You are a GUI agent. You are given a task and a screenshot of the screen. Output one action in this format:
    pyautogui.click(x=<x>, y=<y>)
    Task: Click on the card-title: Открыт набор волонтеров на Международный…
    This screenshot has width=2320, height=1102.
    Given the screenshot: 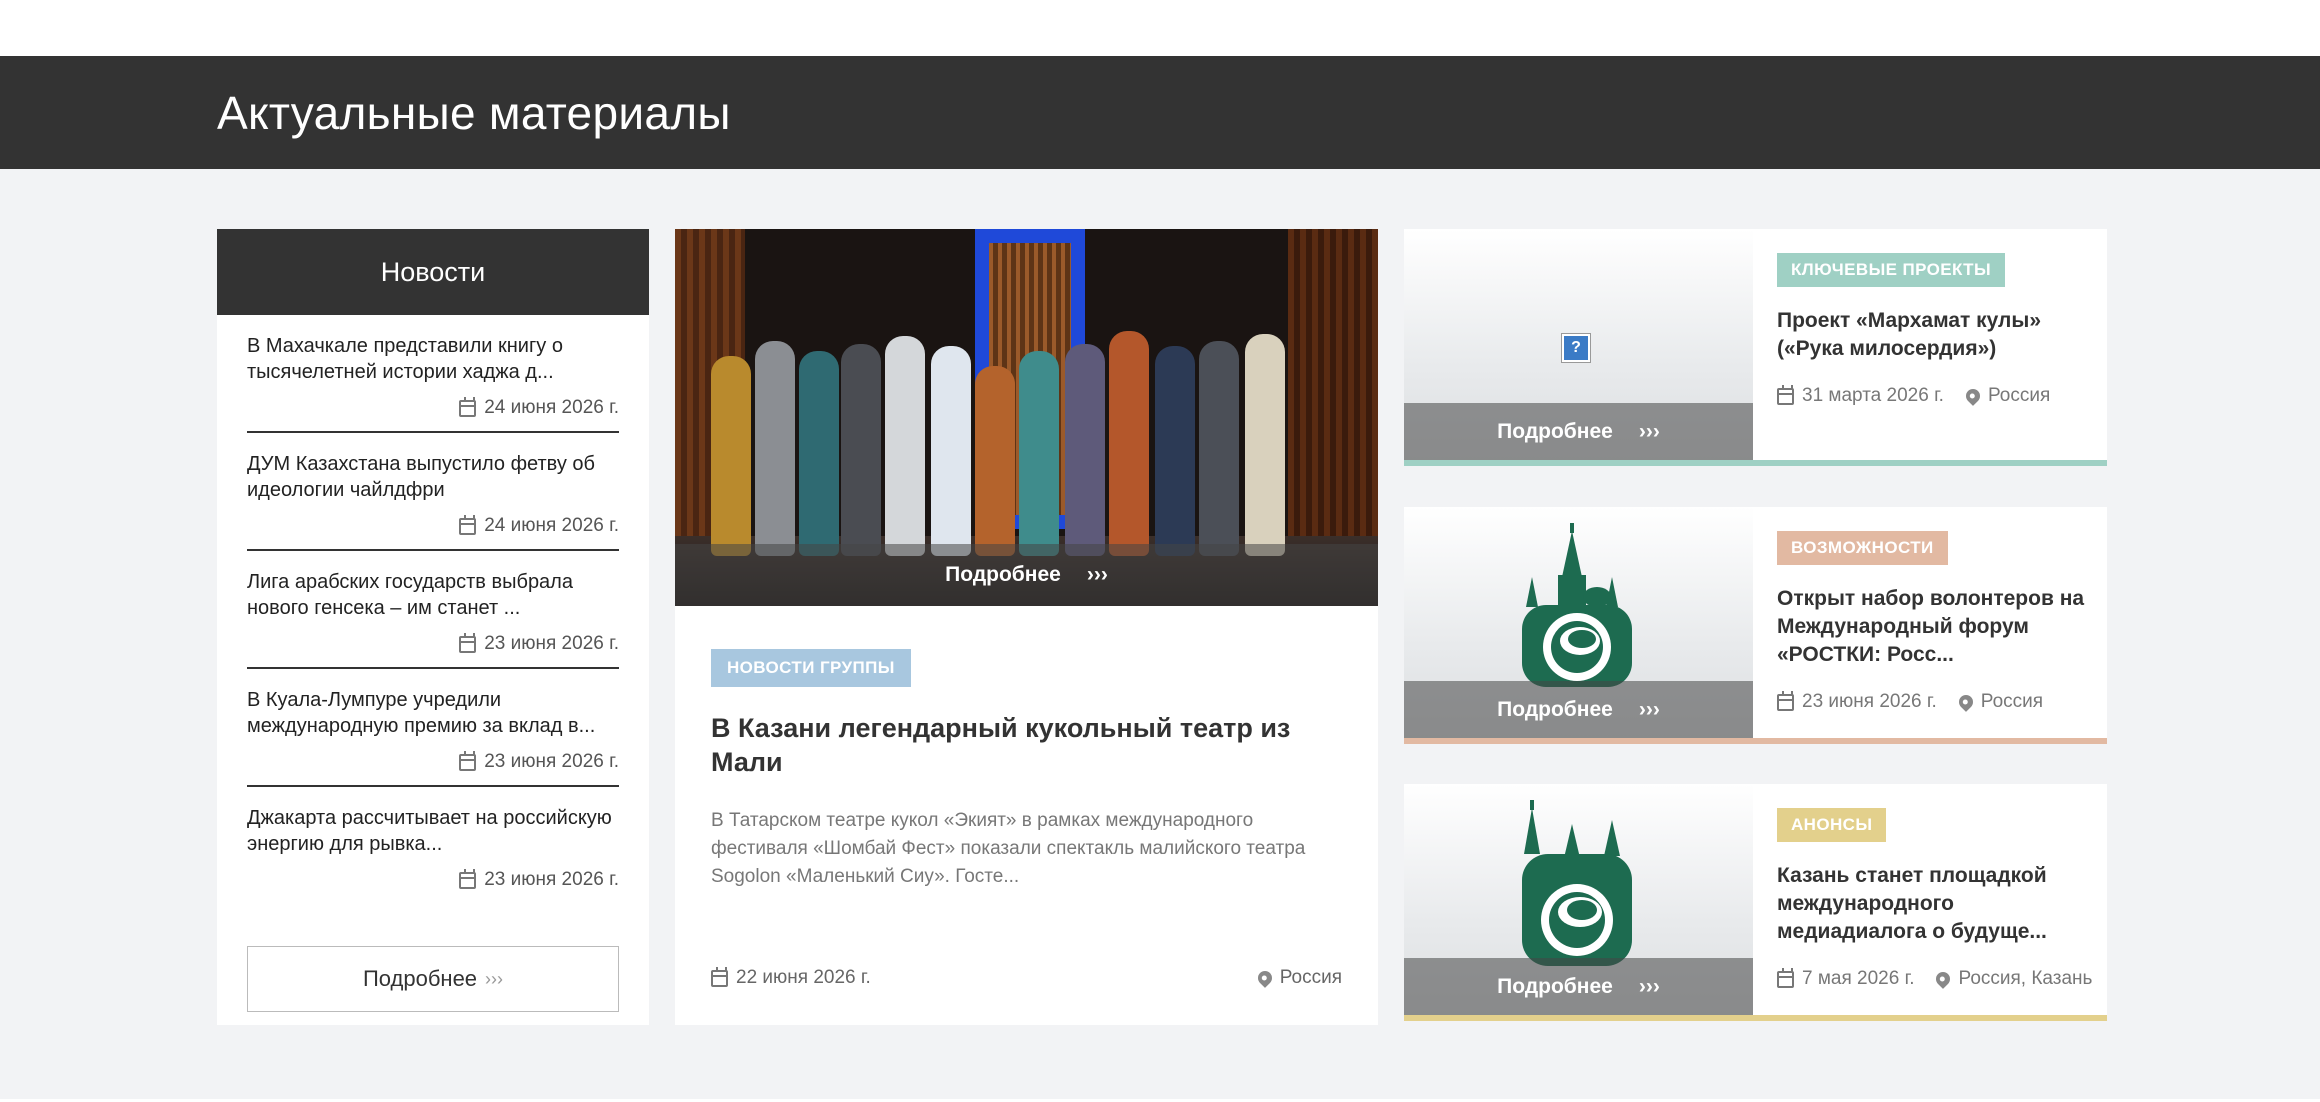 What is the action you would take?
    pyautogui.click(x=1942, y=627)
    